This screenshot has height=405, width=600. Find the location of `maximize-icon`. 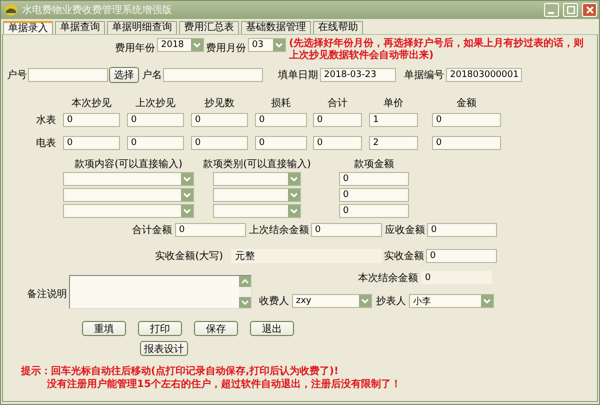

maximize-icon is located at coordinates (570, 10).